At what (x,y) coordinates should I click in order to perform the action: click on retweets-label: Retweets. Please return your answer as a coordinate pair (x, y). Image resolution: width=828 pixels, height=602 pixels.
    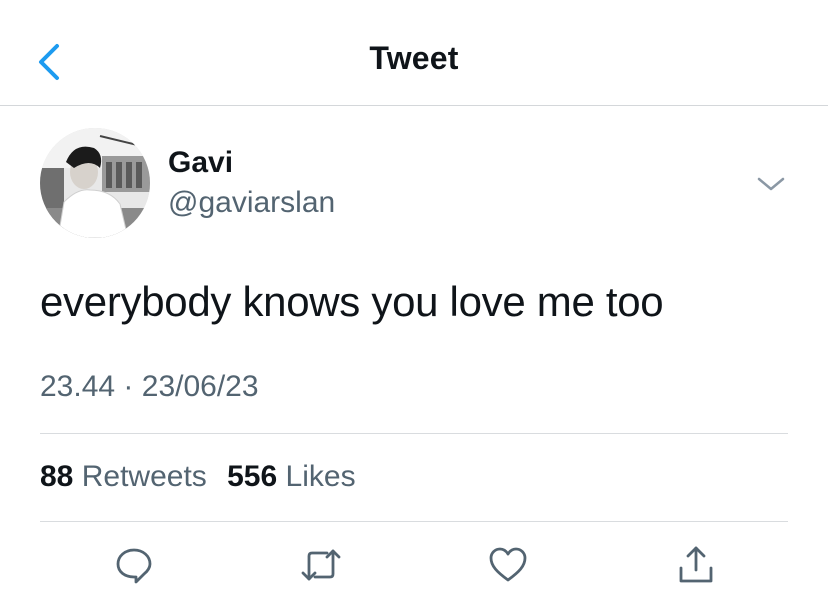
    Looking at the image, I should click on (144, 476).